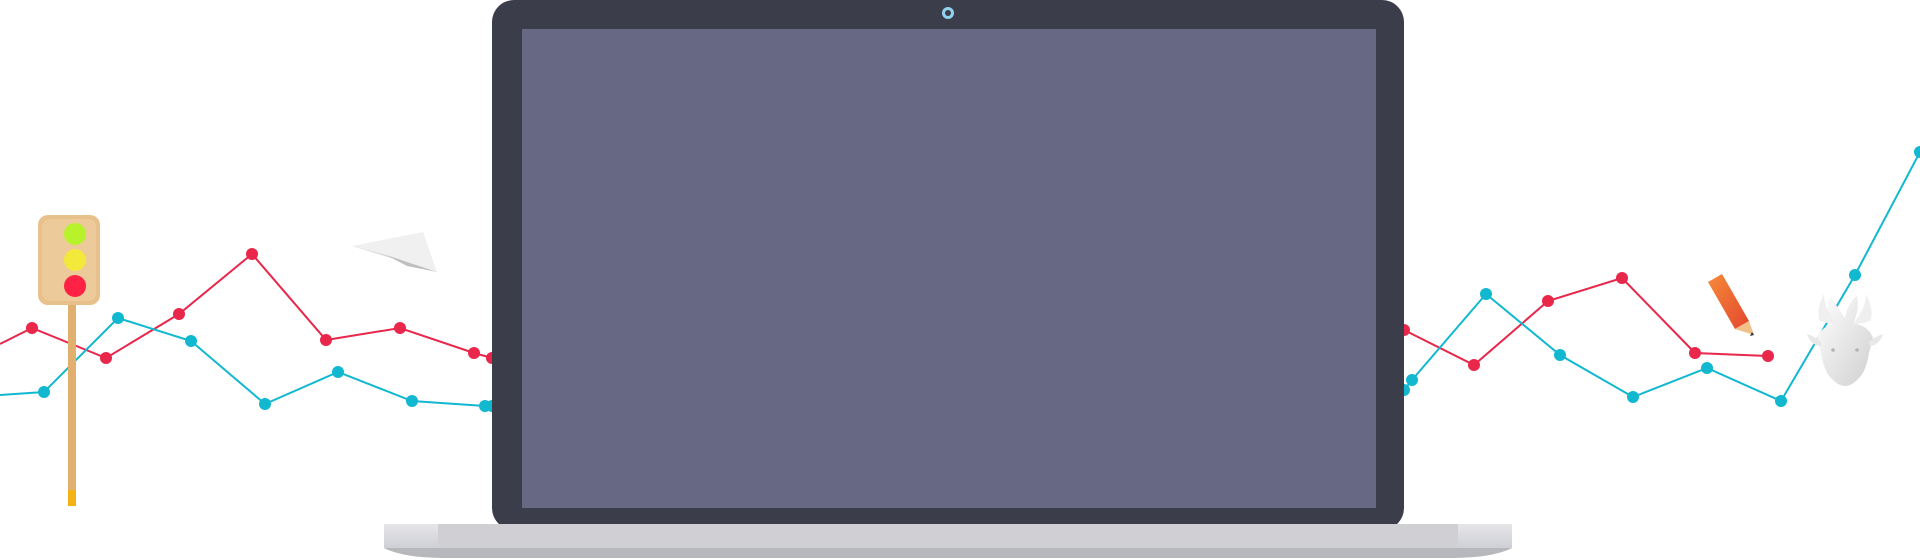  What do you see at coordinates (69, 360) in the screenshot?
I see `traffic-light-icon` at bounding box center [69, 360].